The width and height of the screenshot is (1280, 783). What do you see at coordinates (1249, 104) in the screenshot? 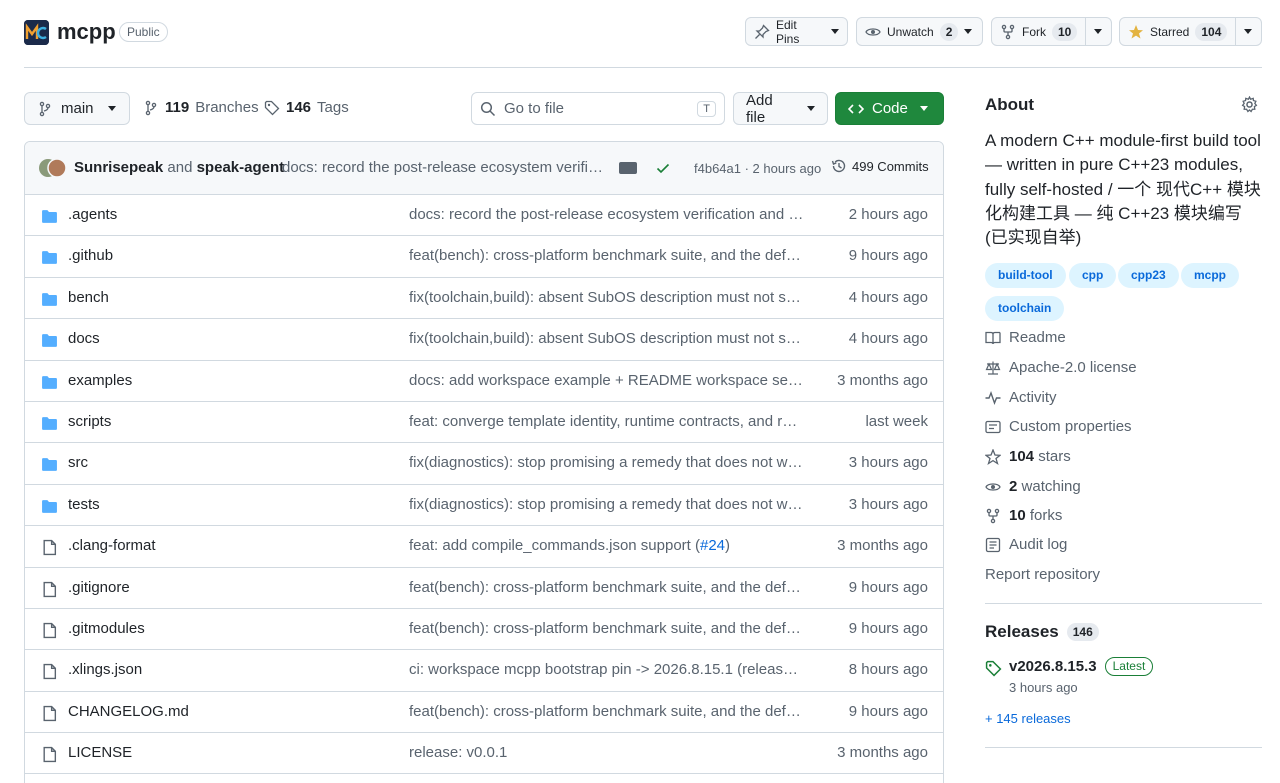
I see `gear-icon` at bounding box center [1249, 104].